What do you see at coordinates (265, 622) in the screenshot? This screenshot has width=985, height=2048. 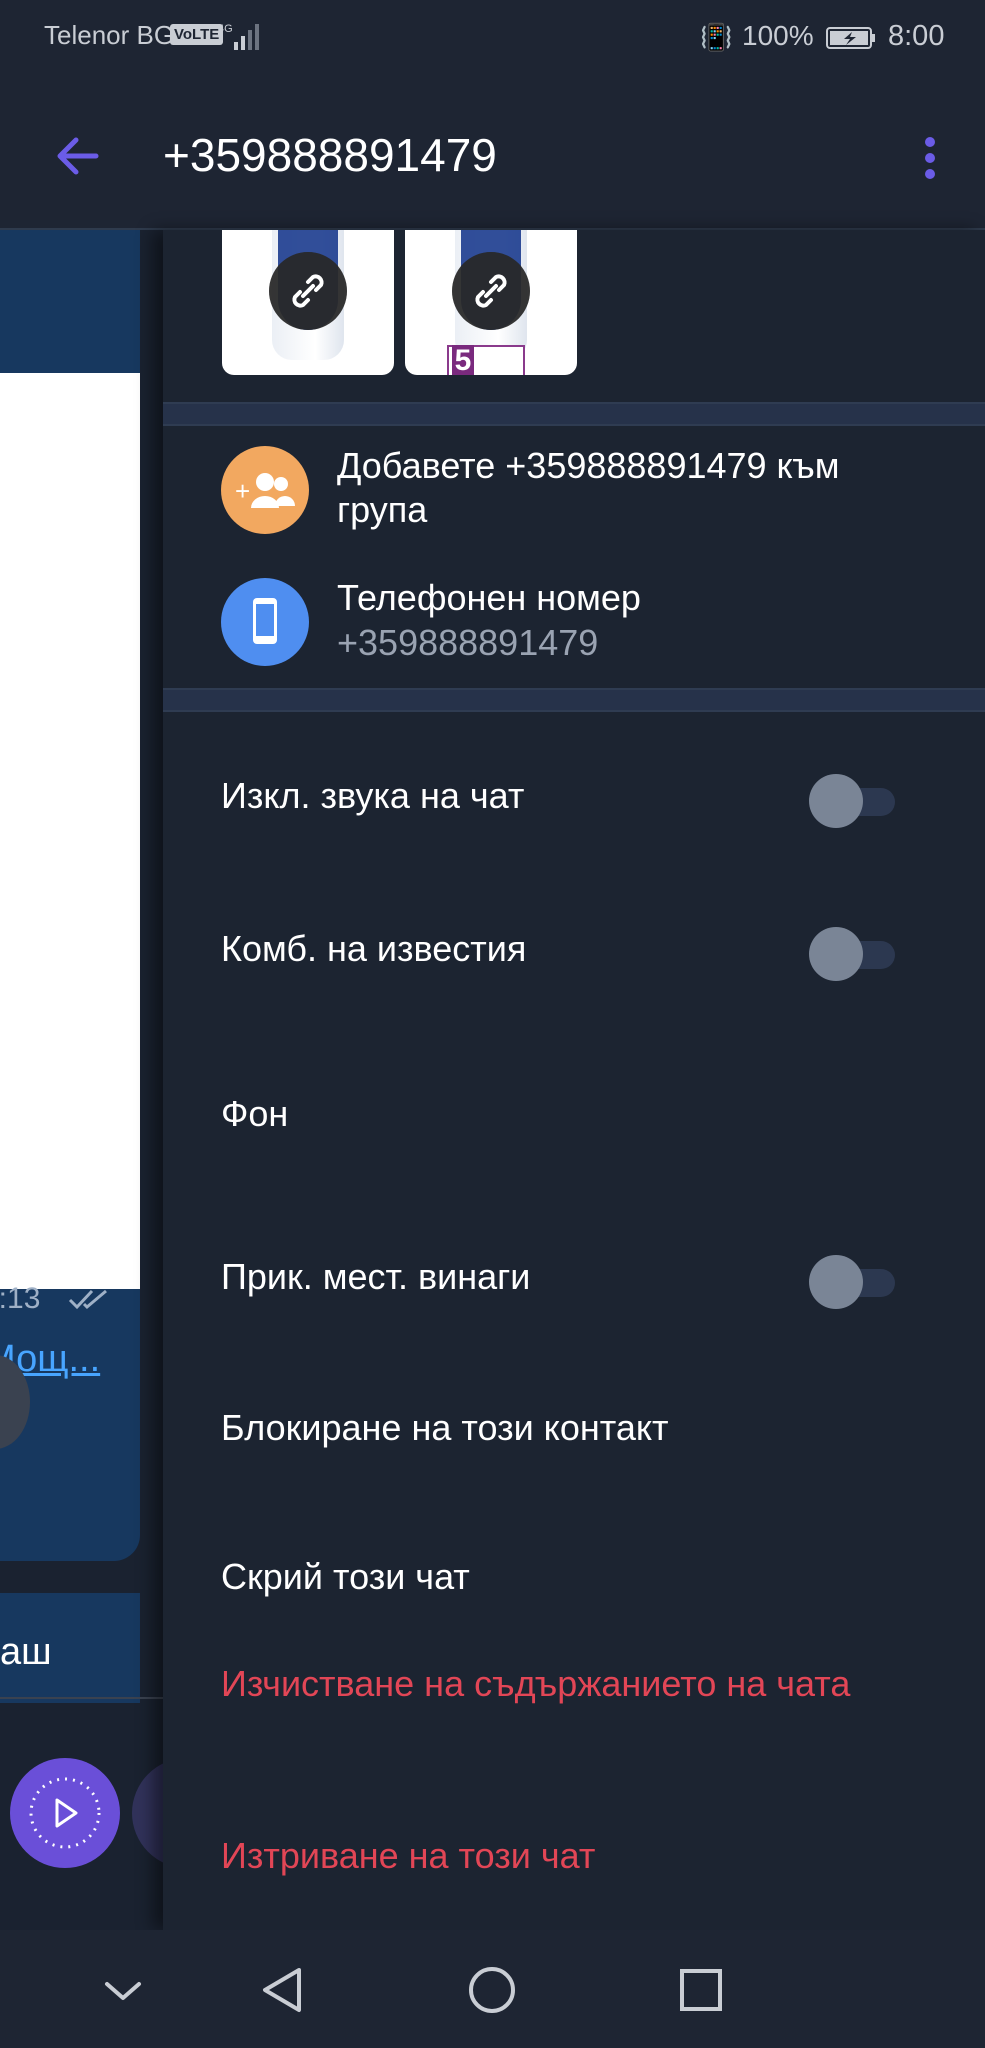 I see `phone-icon` at bounding box center [265, 622].